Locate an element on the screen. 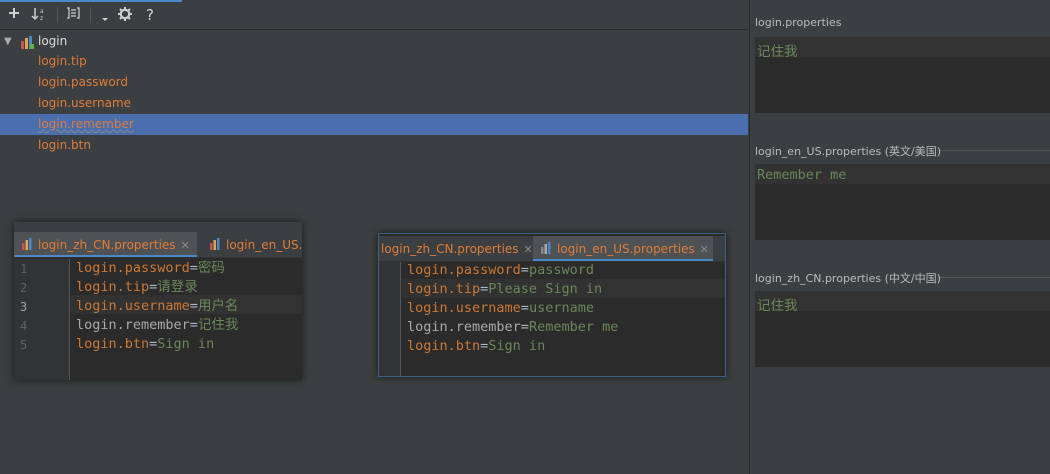 The width and height of the screenshot is (1050, 474). code-line: login.tip=Please Sign in is located at coordinates (512, 289).